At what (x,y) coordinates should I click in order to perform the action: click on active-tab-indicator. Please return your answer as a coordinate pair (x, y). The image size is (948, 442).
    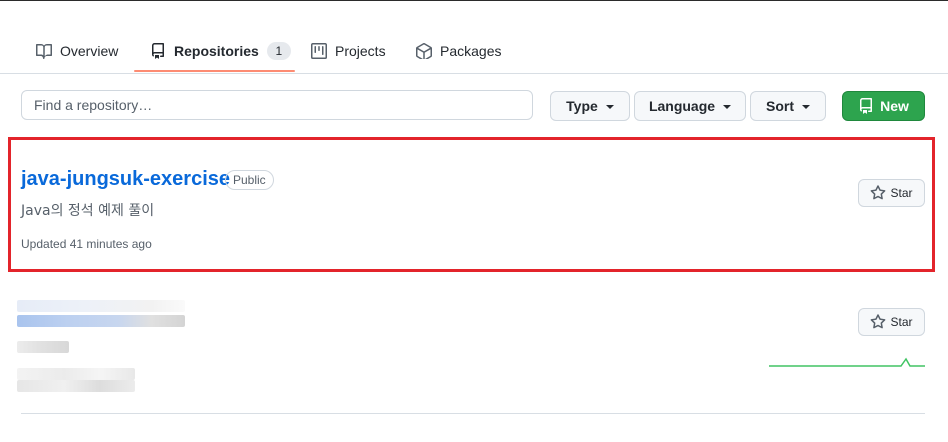
    Looking at the image, I should click on (214, 71).